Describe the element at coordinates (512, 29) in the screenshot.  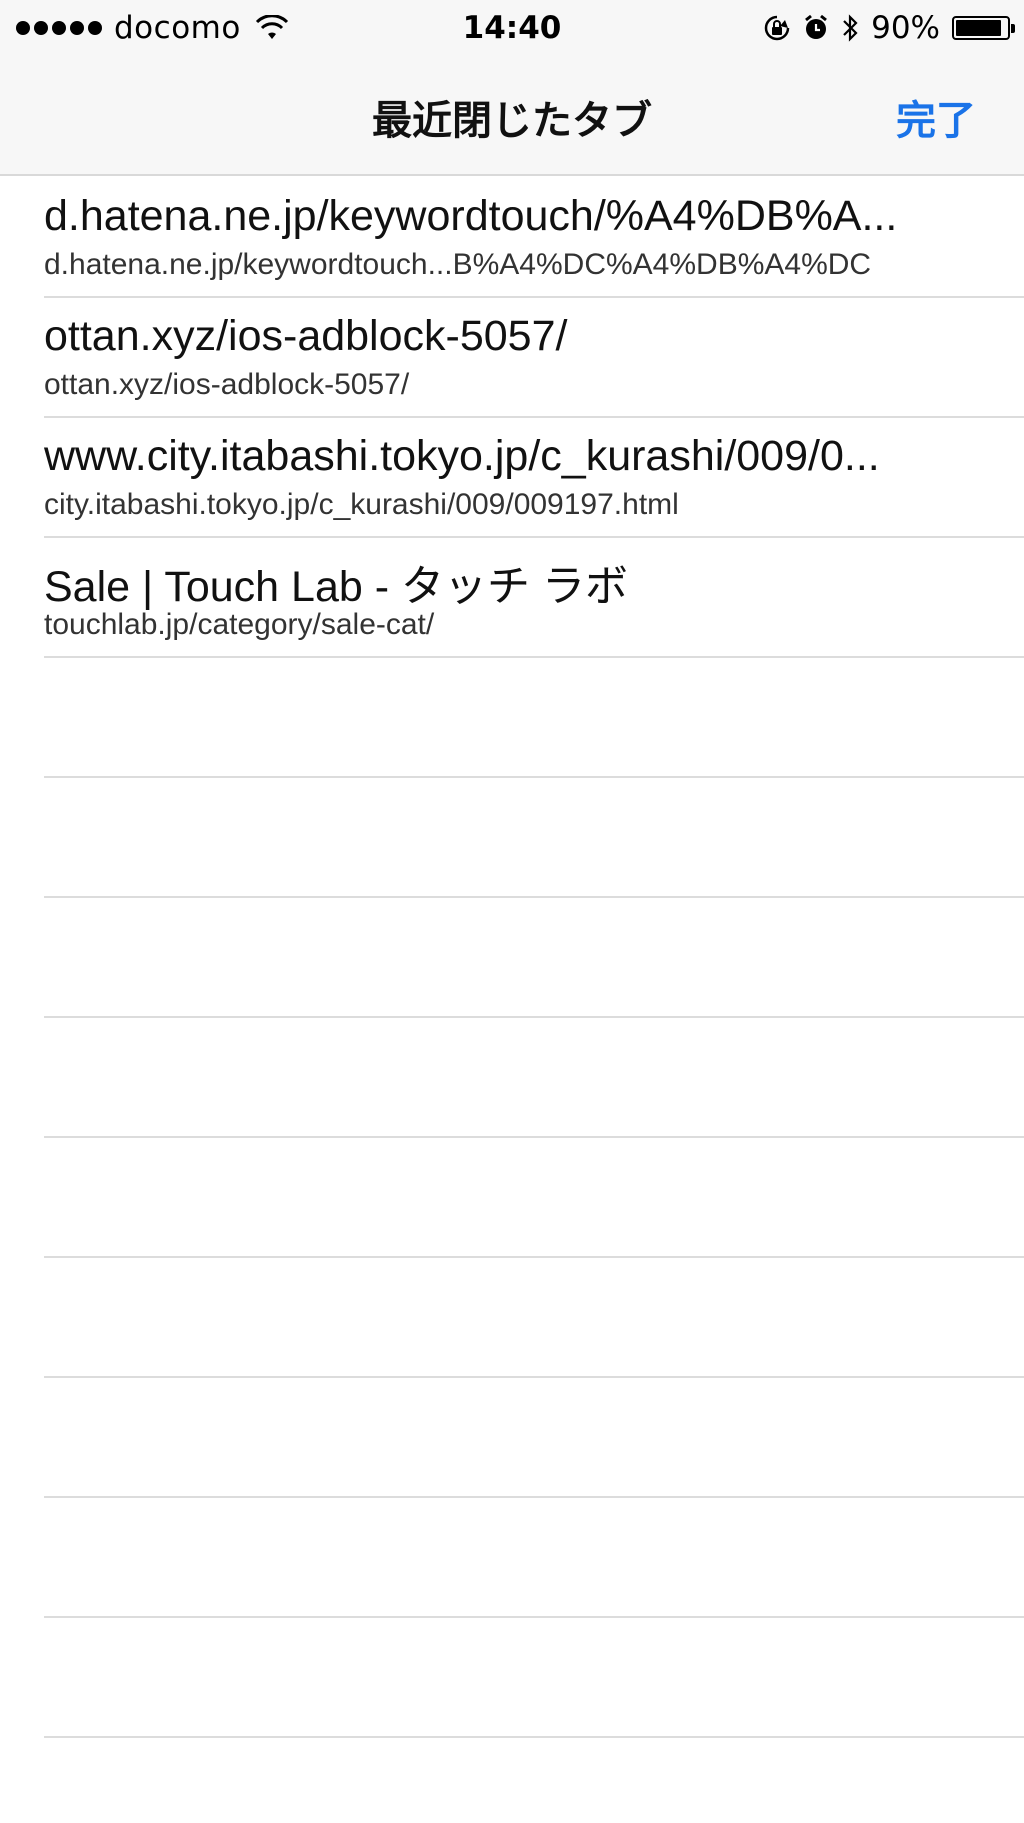
I see `status-bar: docomo 14:40 90%` at that location.